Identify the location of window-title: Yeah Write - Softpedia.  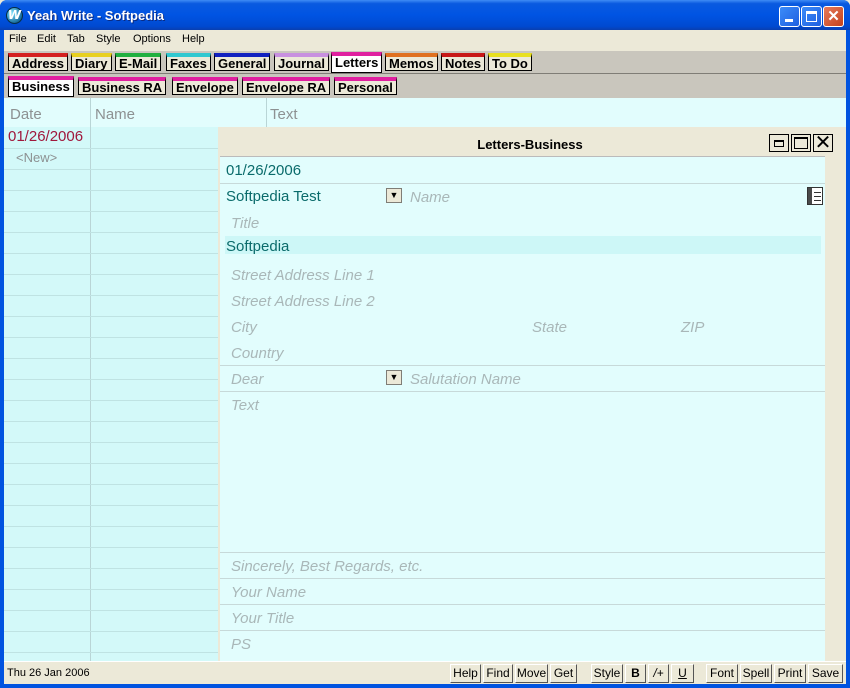
(96, 15).